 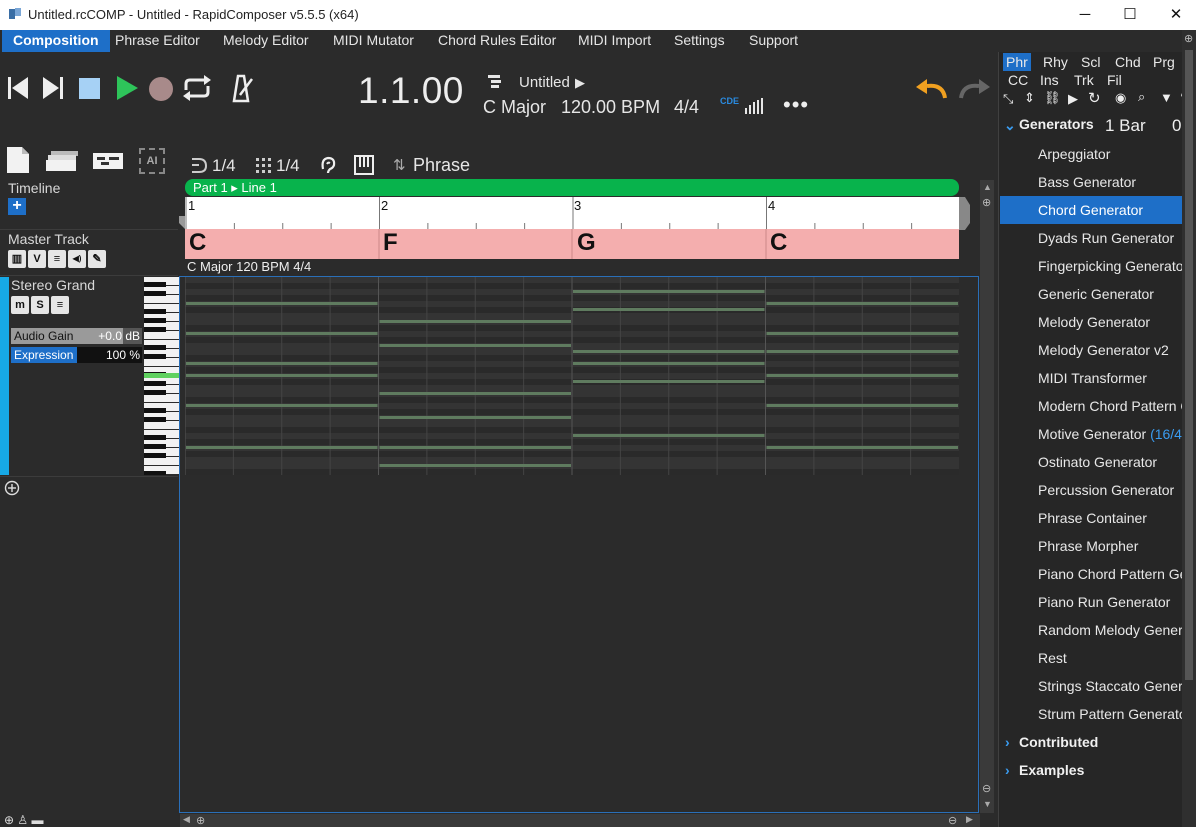 I want to click on eye-icon: ◉, so click(x=1120, y=98).